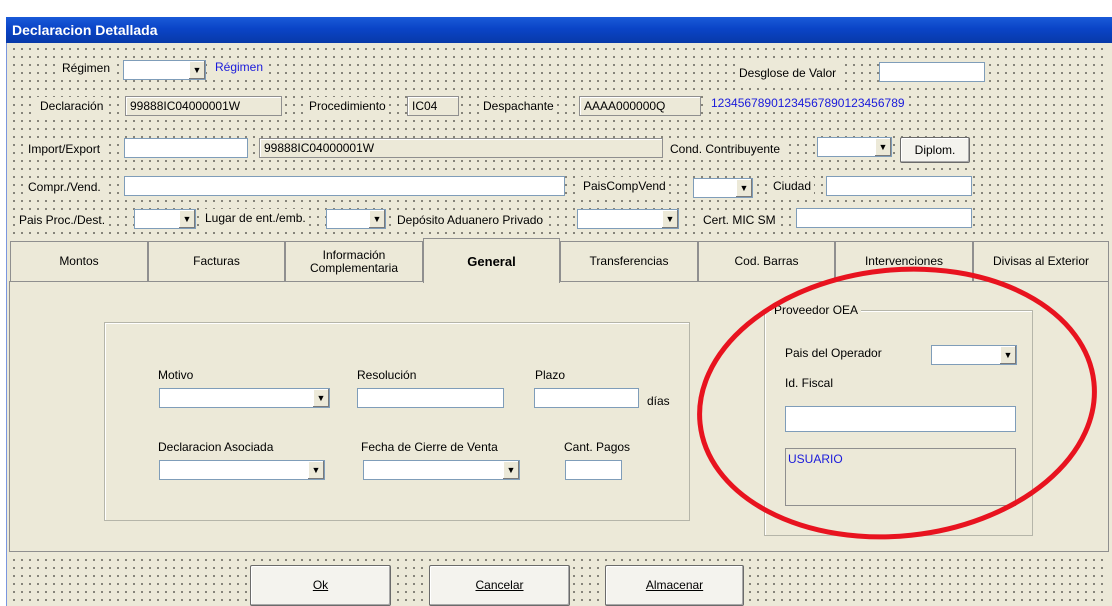  Describe the element at coordinates (932, 72) in the screenshot. I see `desglose-input` at that location.